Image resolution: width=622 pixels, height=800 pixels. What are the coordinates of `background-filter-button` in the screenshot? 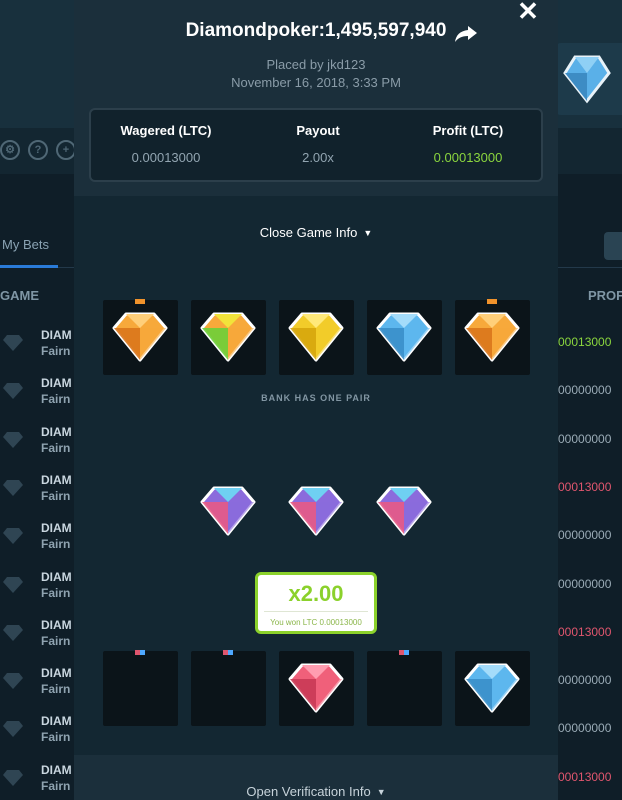 It's located at (613, 246).